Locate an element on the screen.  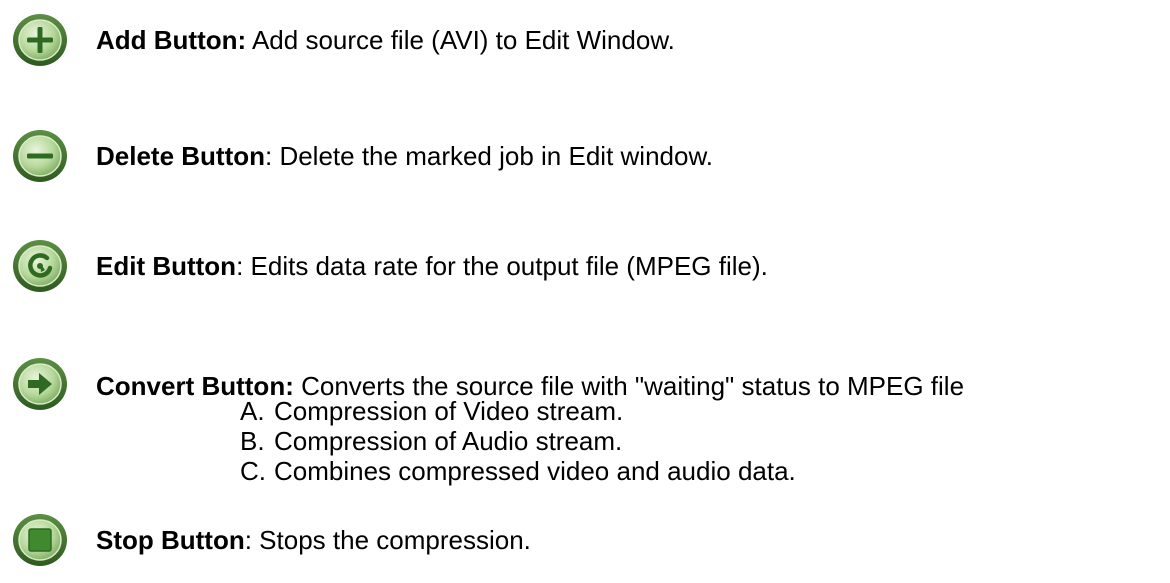
delete-button-desc: : Delete the marked job in Edit window. is located at coordinates (489, 156).